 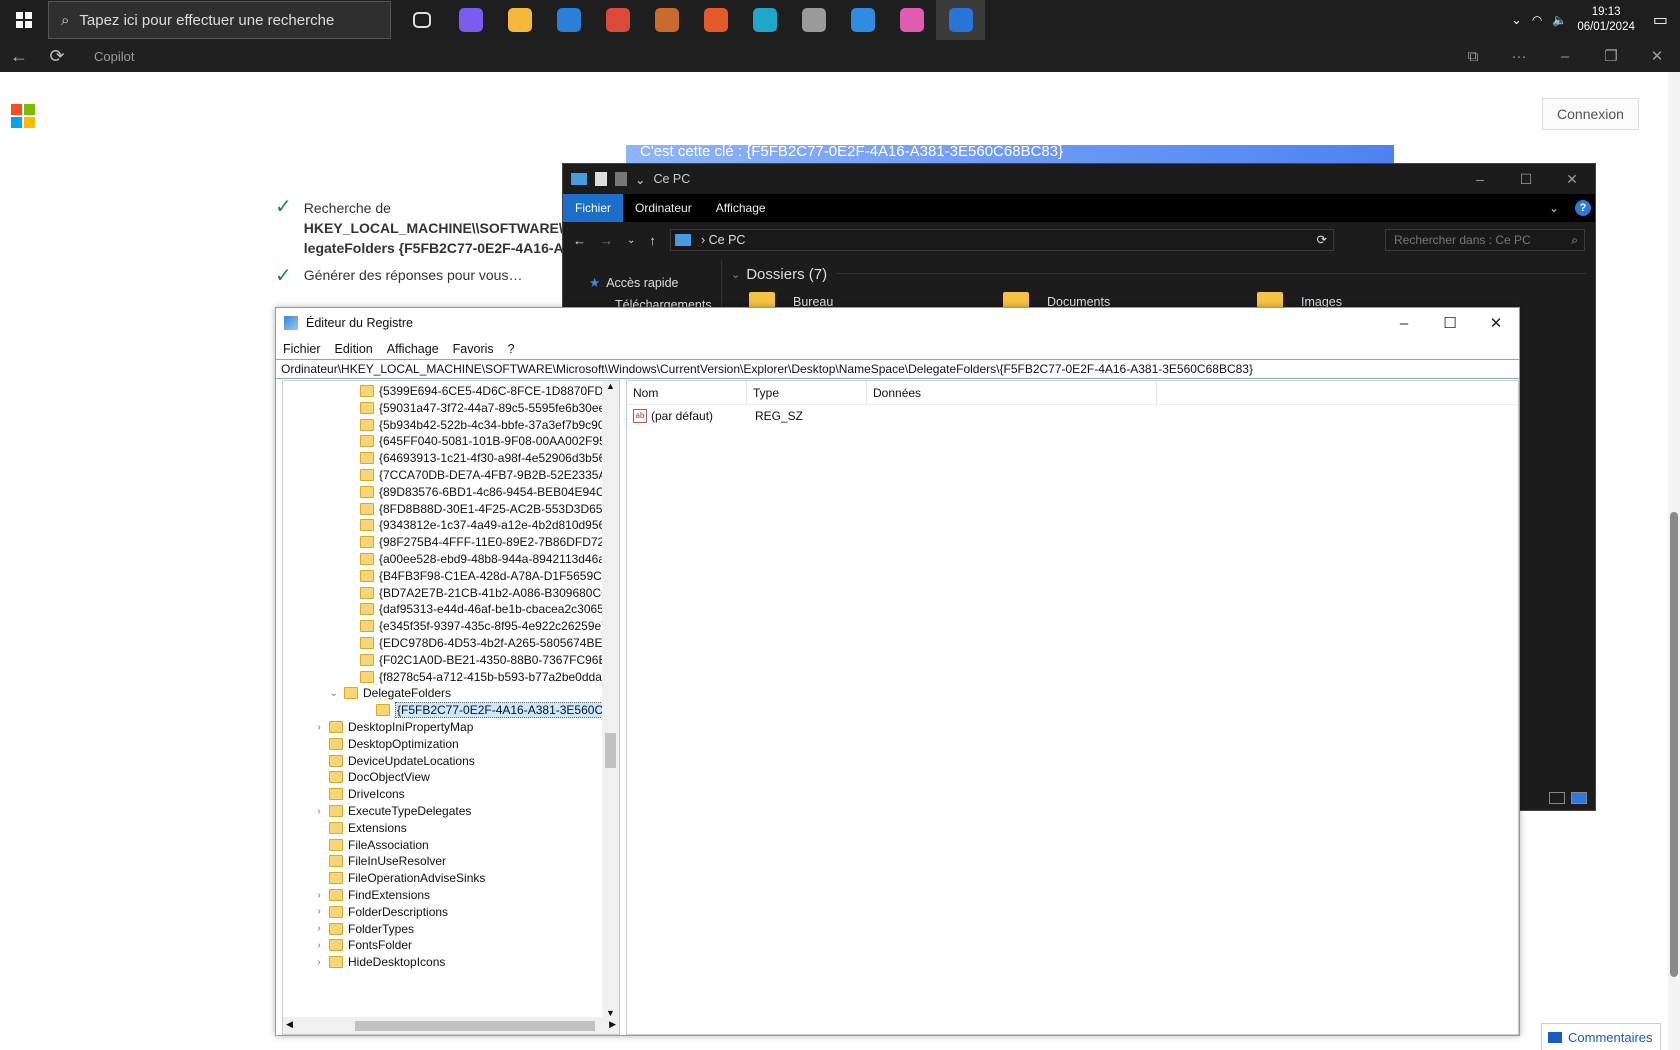 I want to click on recent-chevron-icon: ⌄, so click(x=631, y=240).